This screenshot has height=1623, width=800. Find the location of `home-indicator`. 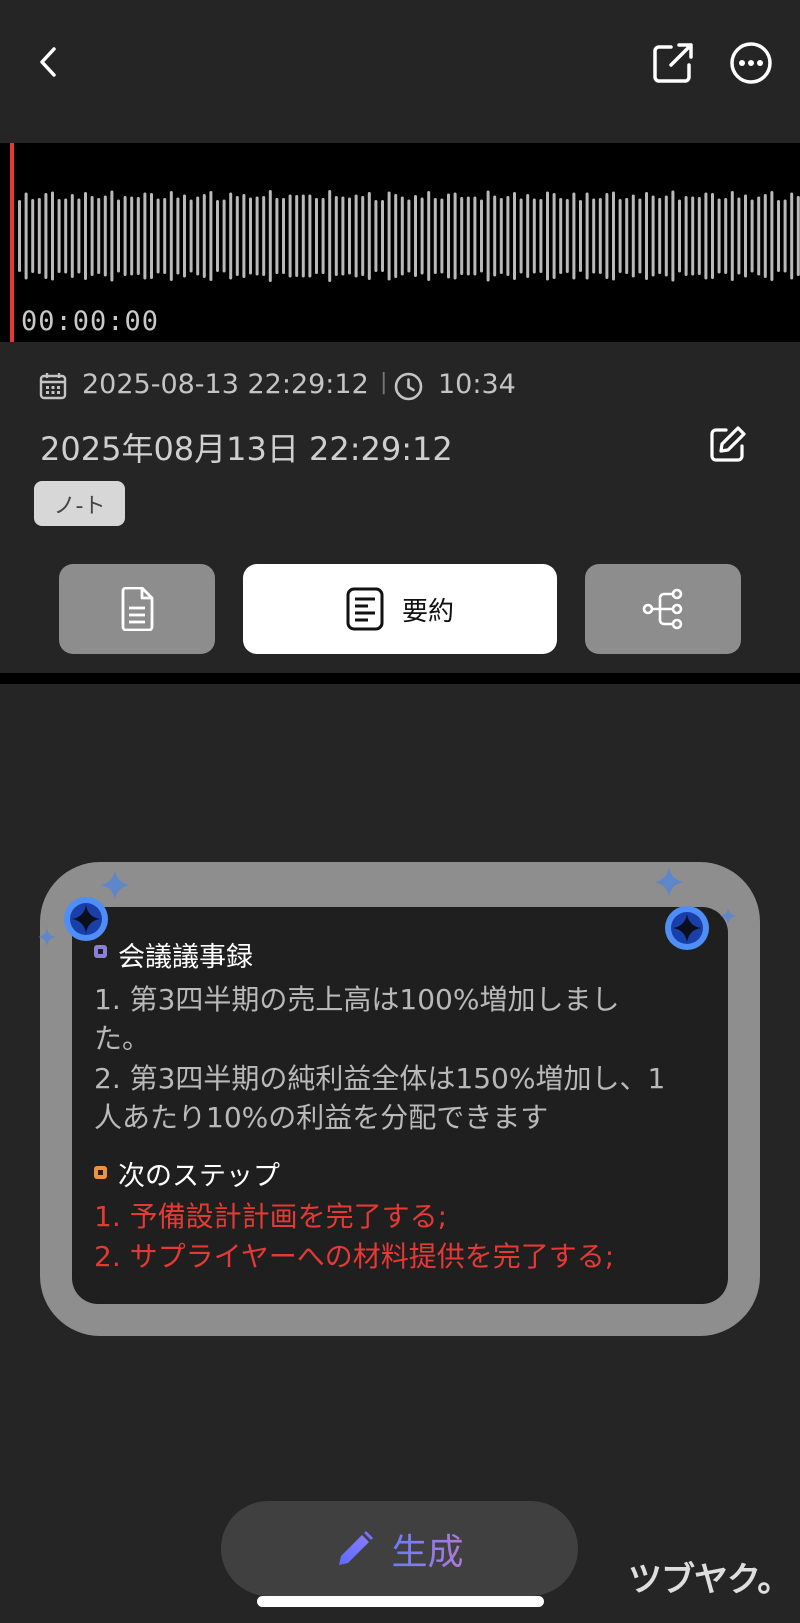

home-indicator is located at coordinates (400, 1601).